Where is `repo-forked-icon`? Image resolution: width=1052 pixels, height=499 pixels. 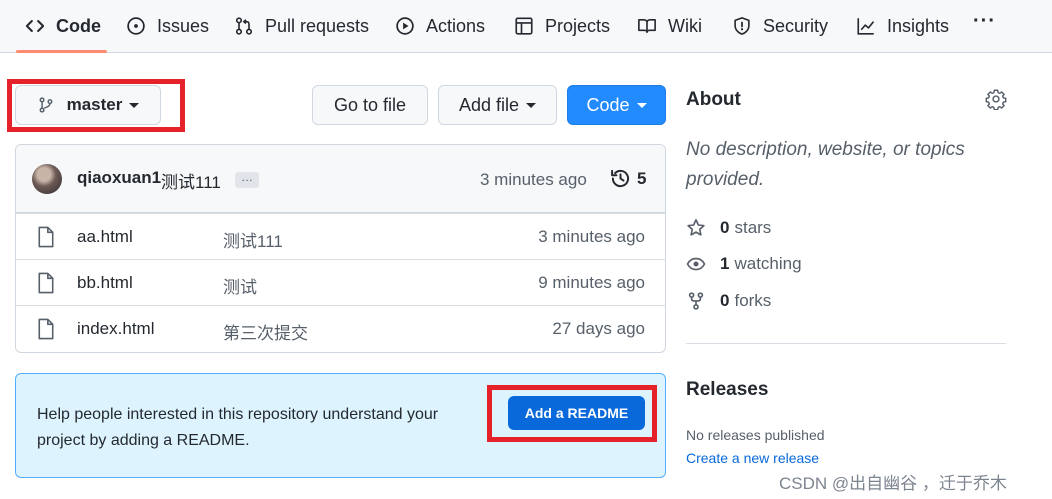
repo-forked-icon is located at coordinates (696, 301).